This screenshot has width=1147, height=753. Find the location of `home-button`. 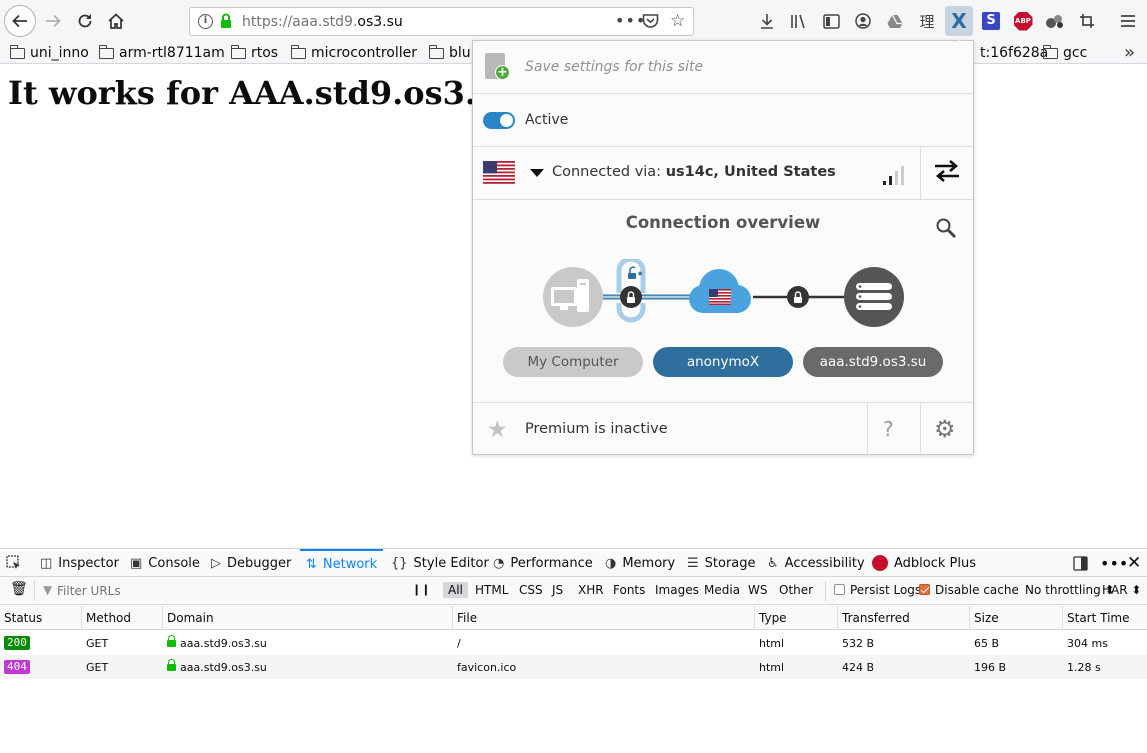

home-button is located at coordinates (116, 21).